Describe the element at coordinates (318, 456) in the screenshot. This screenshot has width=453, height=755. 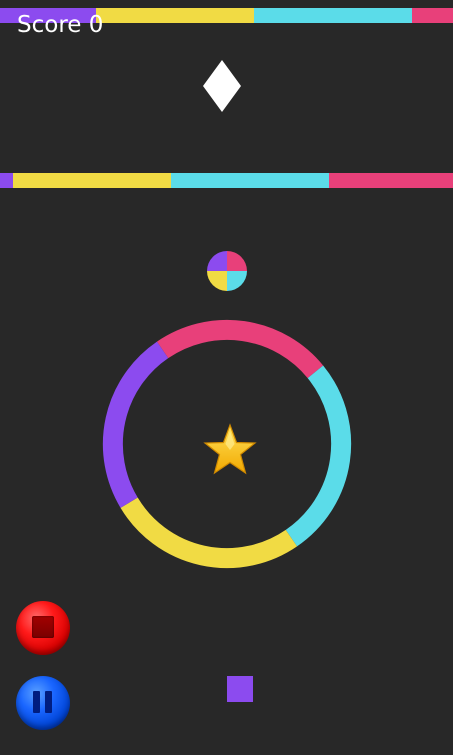
I see `ring-segment-cyan` at that location.